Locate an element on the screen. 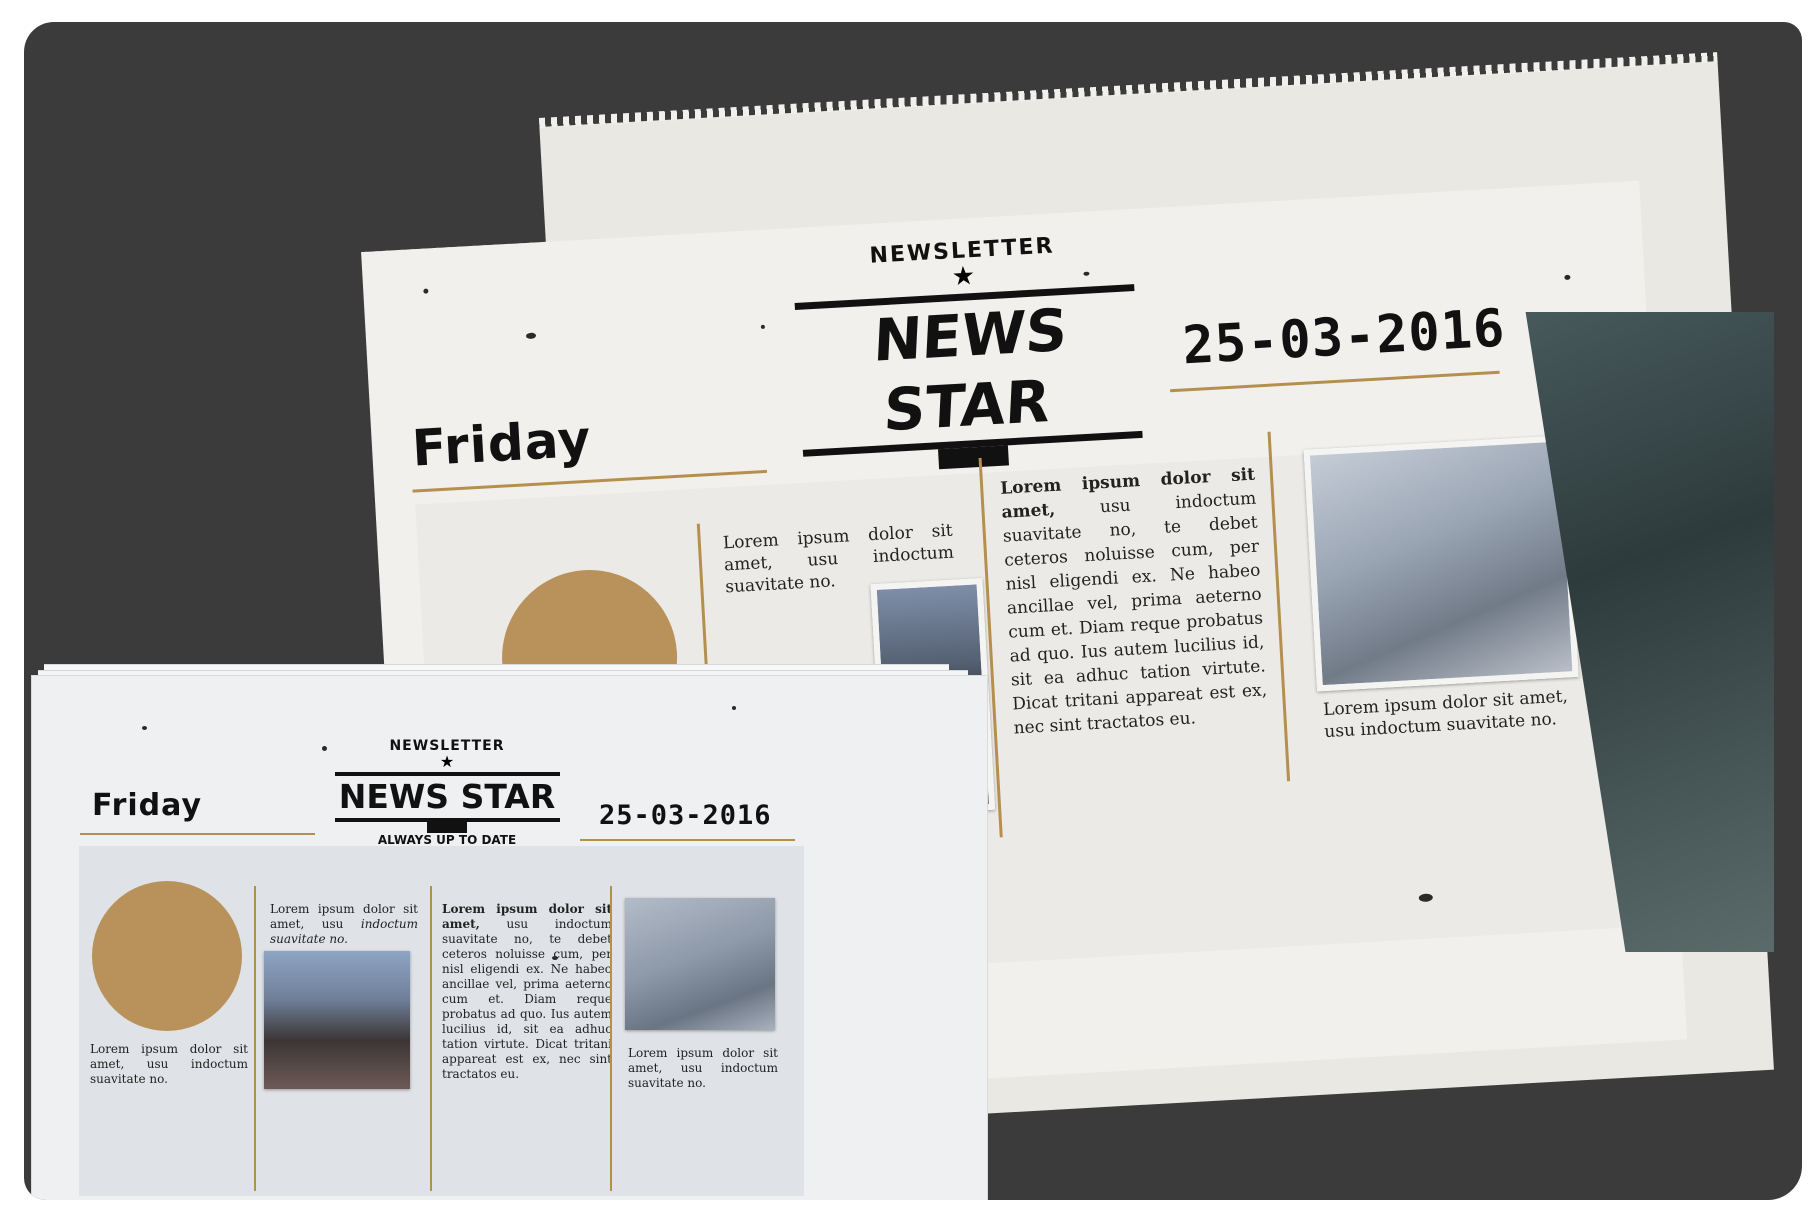  torn-edge is located at coordinates (1128, 90).